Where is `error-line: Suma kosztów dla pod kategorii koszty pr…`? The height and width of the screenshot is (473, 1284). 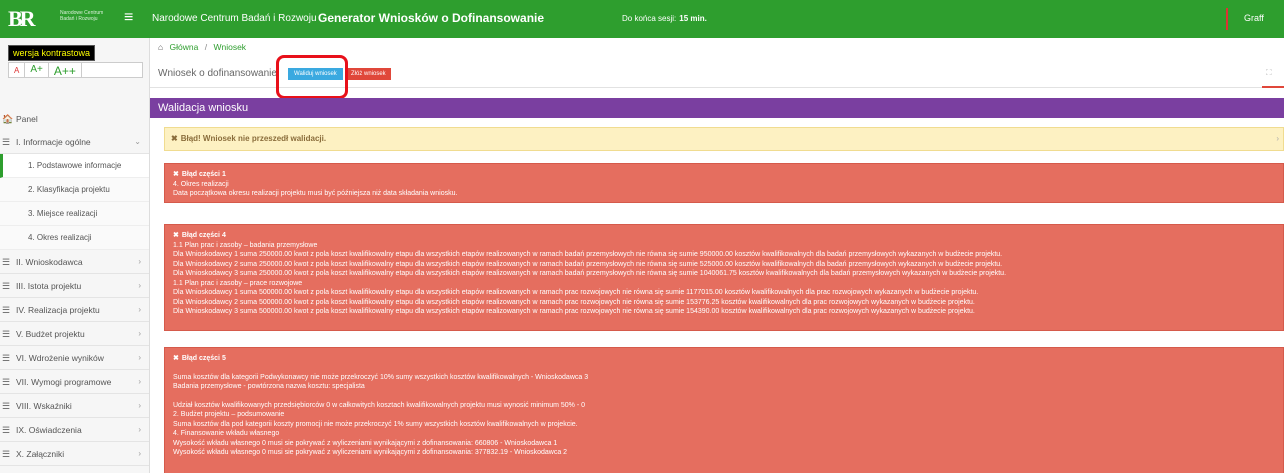 error-line: Suma kosztów dla pod kategorii koszty pr… is located at coordinates (375, 424).